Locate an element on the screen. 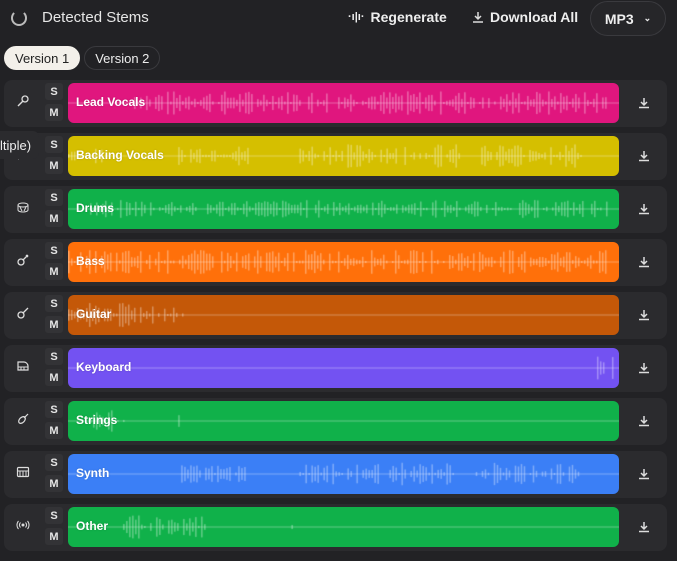 Image resolution: width=677 pixels, height=561 pixels. waveform-track: Bass is located at coordinates (343, 262).